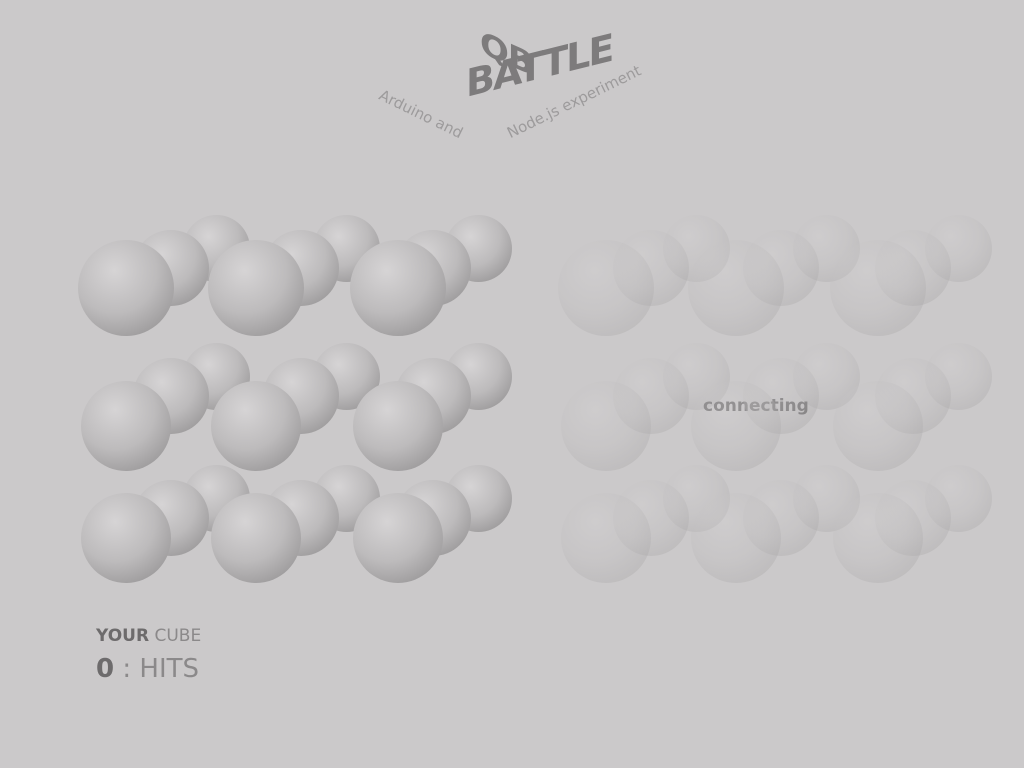 The height and width of the screenshot is (768, 1024). Describe the element at coordinates (105, 669) in the screenshot. I see `hits-count: 0` at that location.